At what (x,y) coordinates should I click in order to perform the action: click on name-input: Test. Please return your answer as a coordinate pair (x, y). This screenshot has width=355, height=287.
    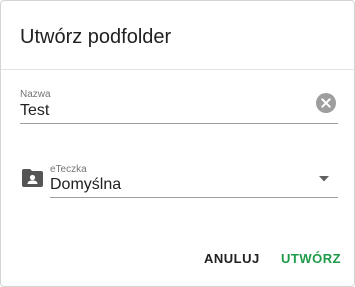
    Looking at the image, I should click on (34, 111).